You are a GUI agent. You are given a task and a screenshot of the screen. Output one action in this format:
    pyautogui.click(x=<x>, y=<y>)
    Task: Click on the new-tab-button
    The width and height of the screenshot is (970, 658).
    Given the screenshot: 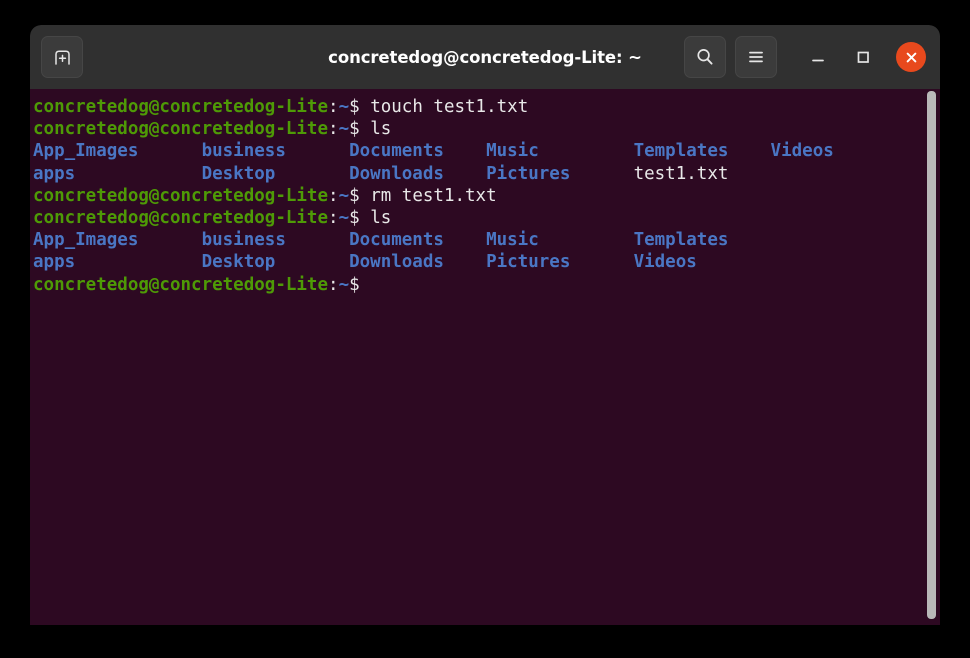 What is the action you would take?
    pyautogui.click(x=62, y=57)
    